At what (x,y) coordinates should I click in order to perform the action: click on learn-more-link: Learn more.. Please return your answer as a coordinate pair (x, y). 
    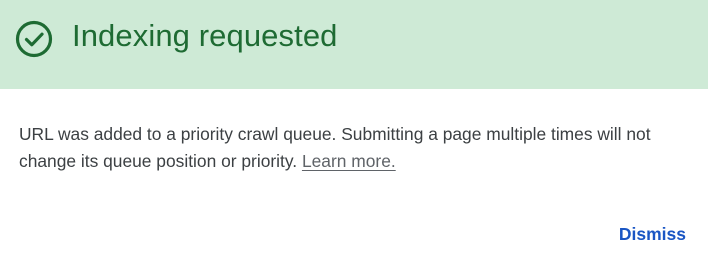
    Looking at the image, I should click on (349, 161).